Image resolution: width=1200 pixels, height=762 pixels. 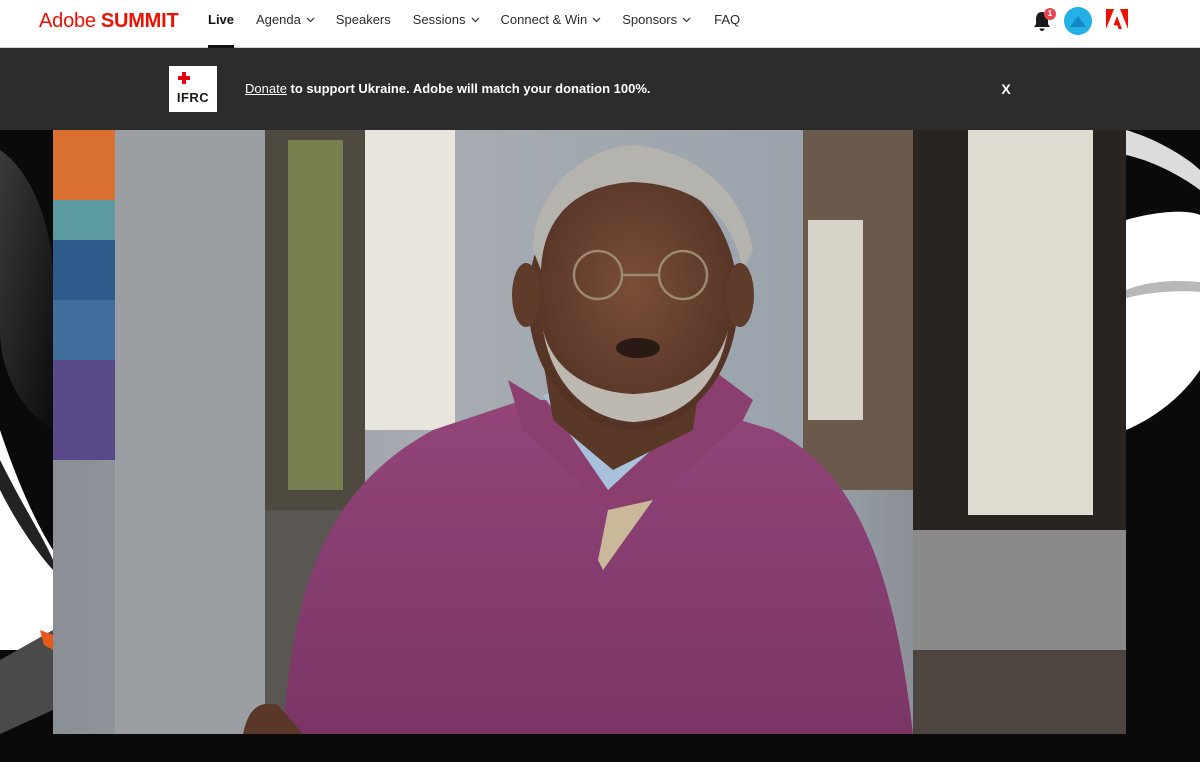 What do you see at coordinates (221, 19) in the screenshot?
I see `nav-item-label: Live` at bounding box center [221, 19].